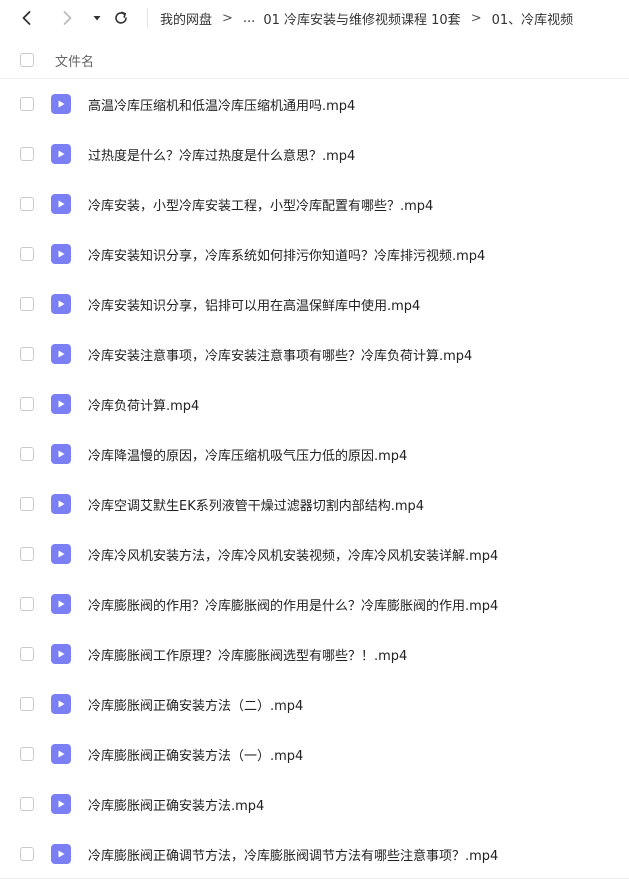 The height and width of the screenshot is (881, 629). I want to click on file-row: 冷库膨胀阀正确调节方法，冷库膨胀阀调节方法有哪些注意事项？.mp4, so click(314, 854).